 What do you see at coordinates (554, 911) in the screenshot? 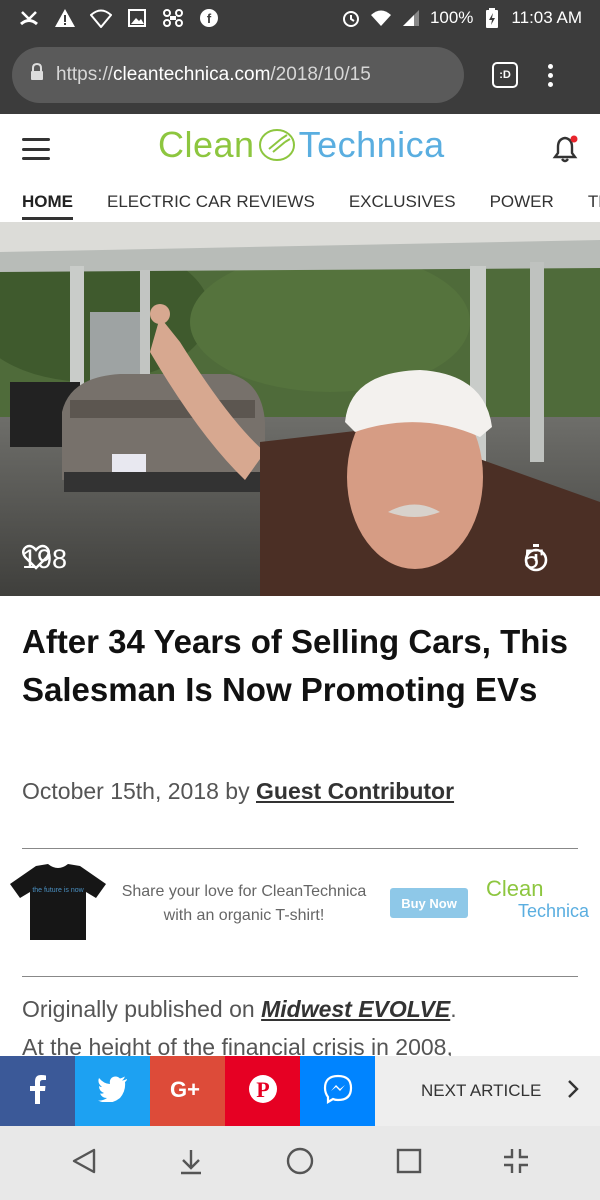
I see `ad-logo-technica: Technica` at bounding box center [554, 911].